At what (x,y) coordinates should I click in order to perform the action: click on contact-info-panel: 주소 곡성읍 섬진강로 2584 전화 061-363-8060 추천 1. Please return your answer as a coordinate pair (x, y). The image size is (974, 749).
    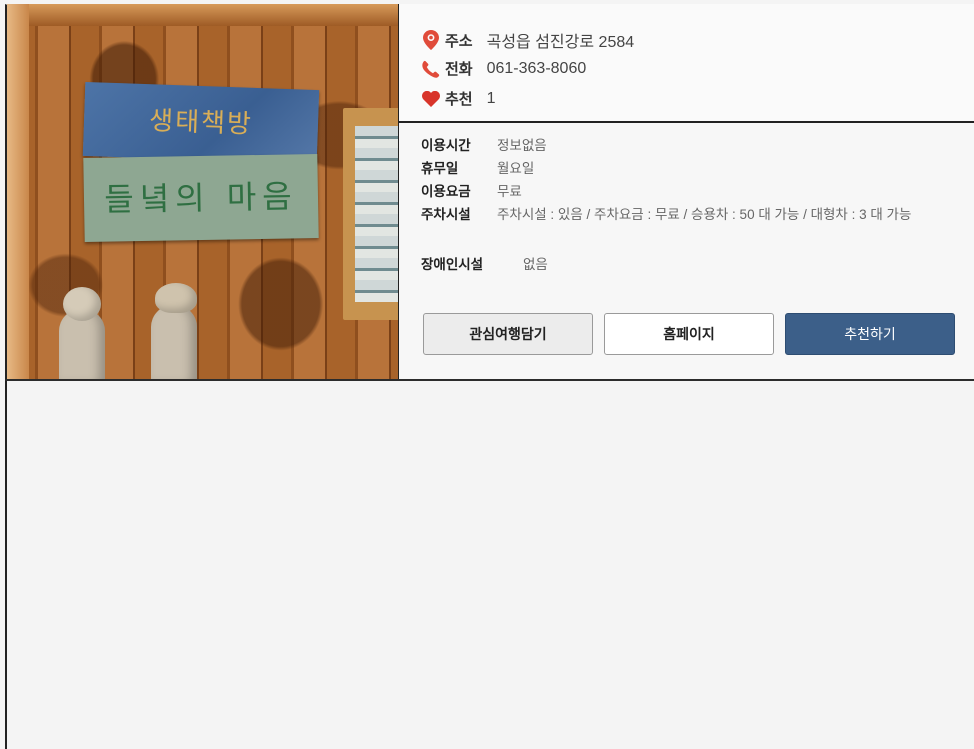
    Looking at the image, I should click on (686, 63).